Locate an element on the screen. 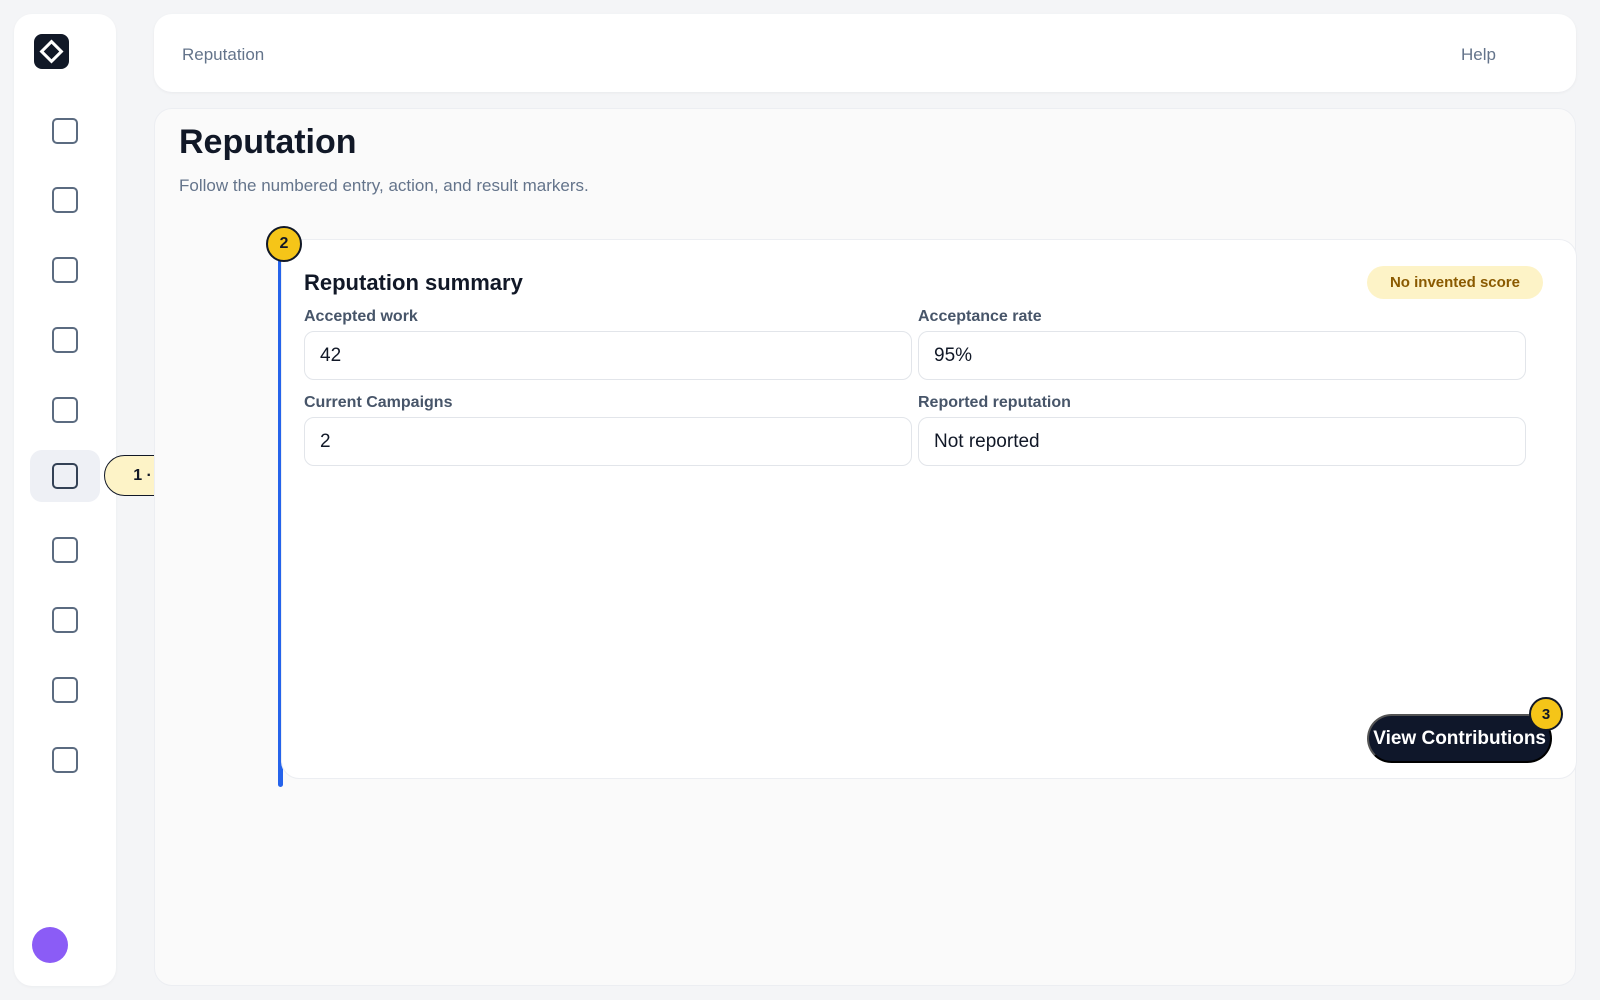 This screenshot has width=1600, height=1000. result-marker: 3 is located at coordinates (1546, 714).